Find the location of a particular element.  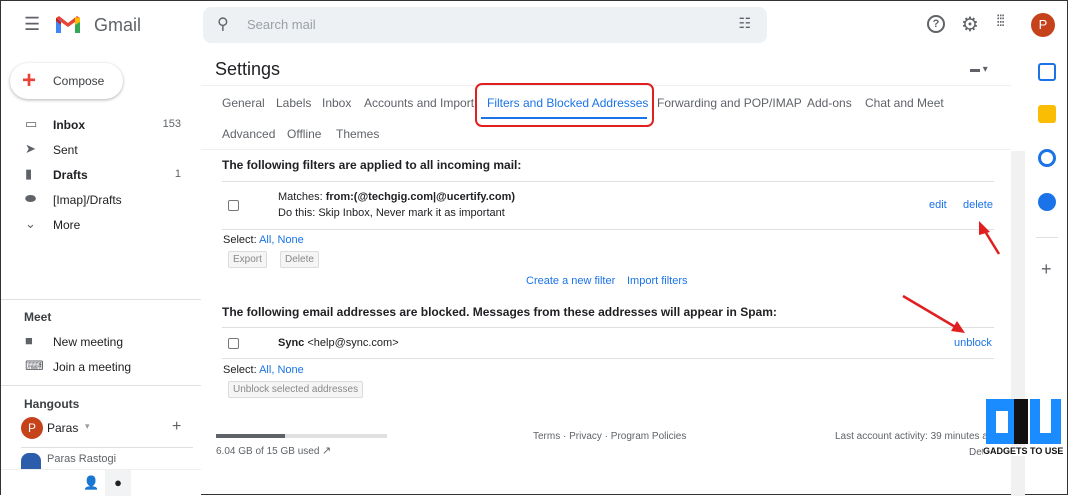

blocked-checkbox is located at coordinates (233, 343).